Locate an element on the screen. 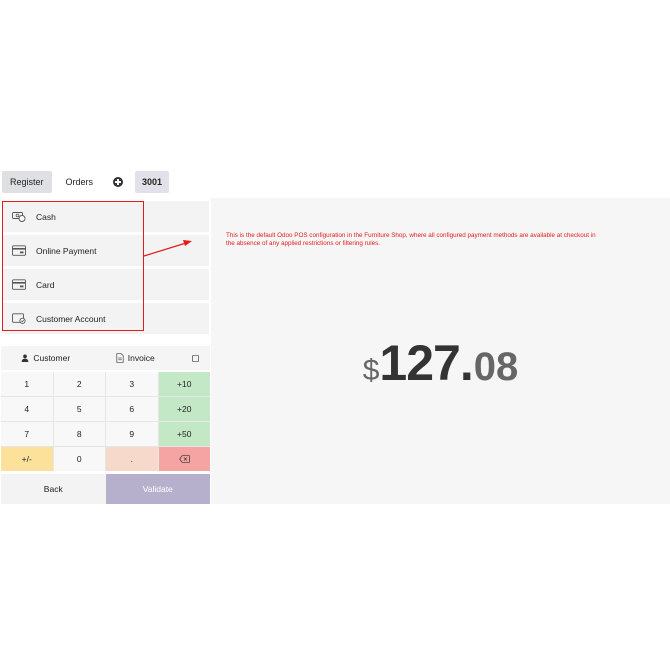 Image resolution: width=670 pixels, height=670 pixels. numpad-key-plus-minus: +/- is located at coordinates (27, 459).